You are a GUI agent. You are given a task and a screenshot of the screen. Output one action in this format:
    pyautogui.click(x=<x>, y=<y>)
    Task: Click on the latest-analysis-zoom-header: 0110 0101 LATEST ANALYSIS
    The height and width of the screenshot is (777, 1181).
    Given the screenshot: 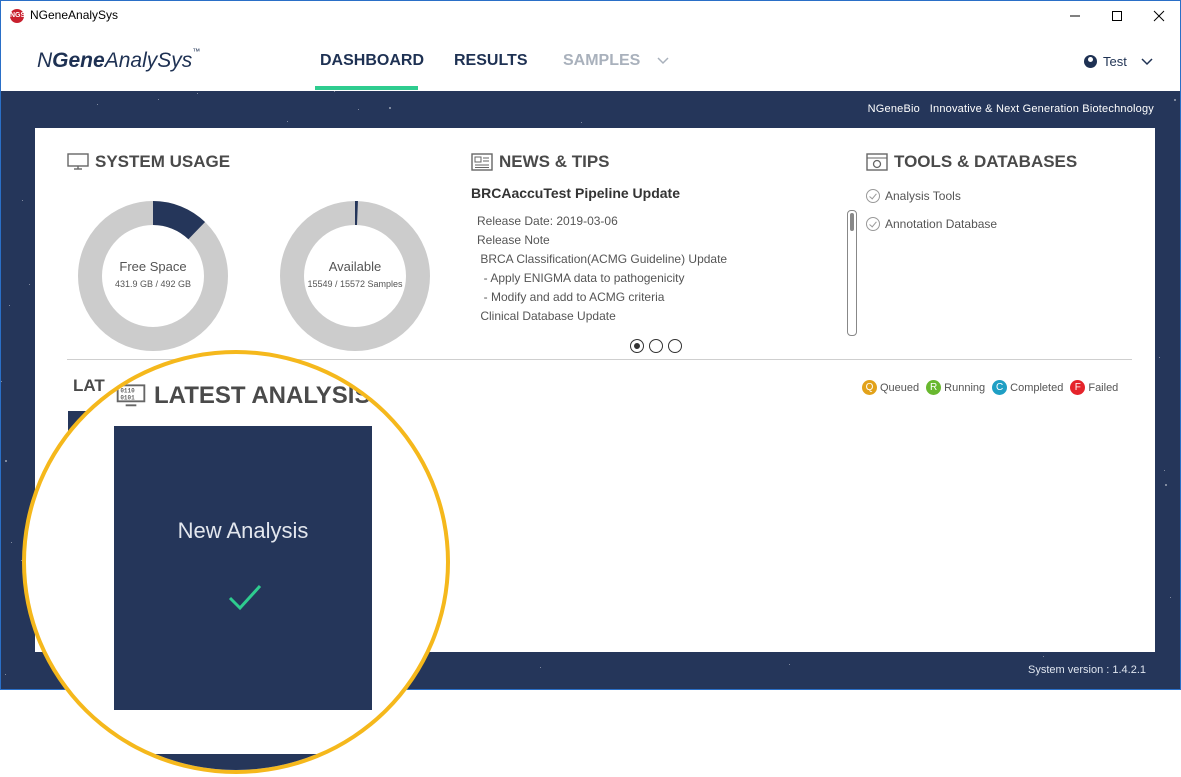 What is the action you would take?
    pyautogui.click(x=243, y=396)
    